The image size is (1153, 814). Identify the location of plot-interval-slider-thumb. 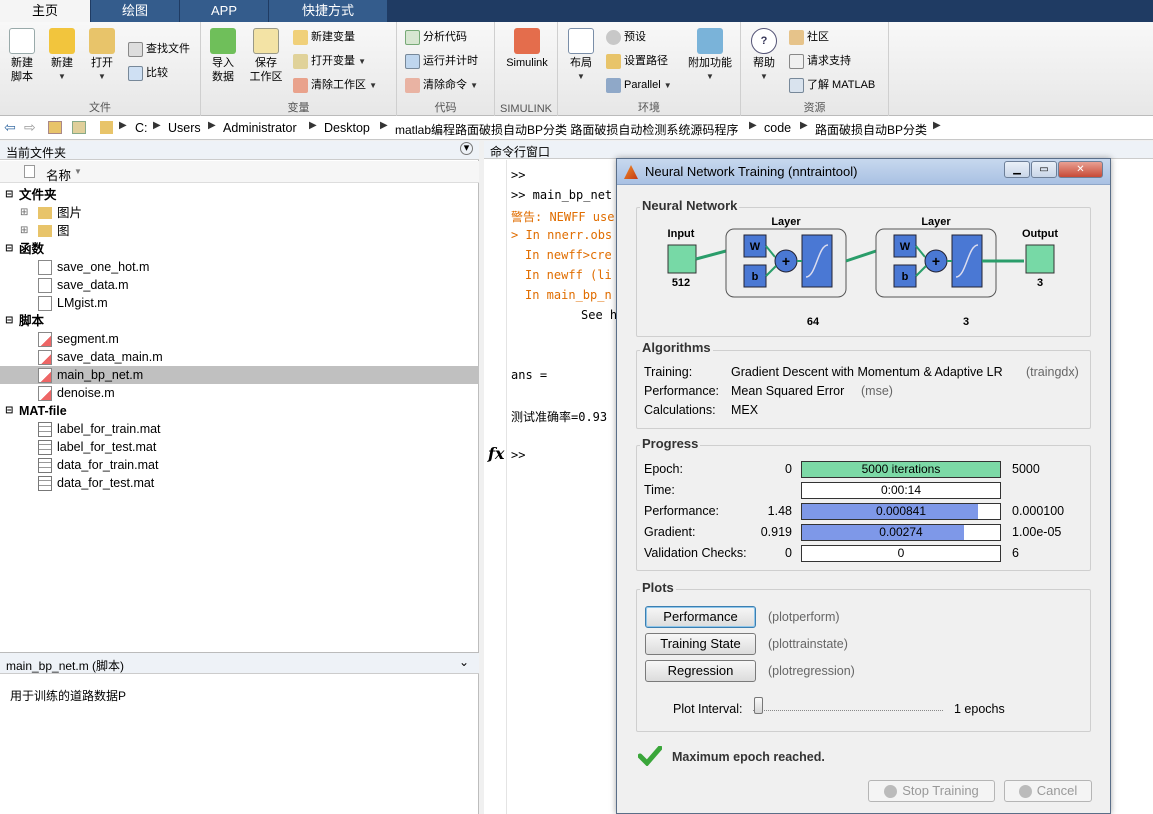
(758, 705).